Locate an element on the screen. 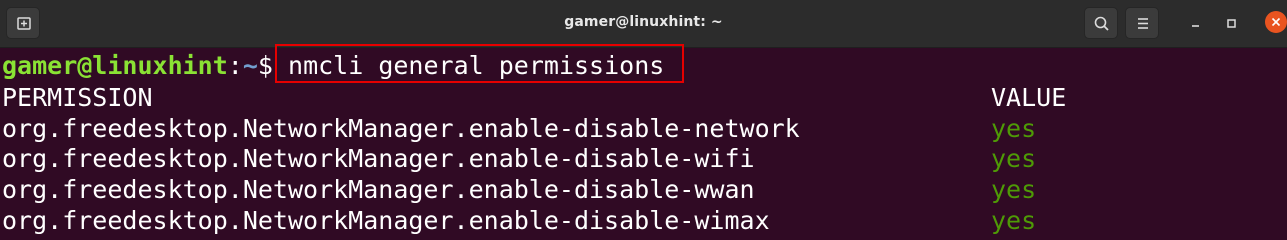 This screenshot has height=240, width=1287. maximize-button is located at coordinates (1232, 23).